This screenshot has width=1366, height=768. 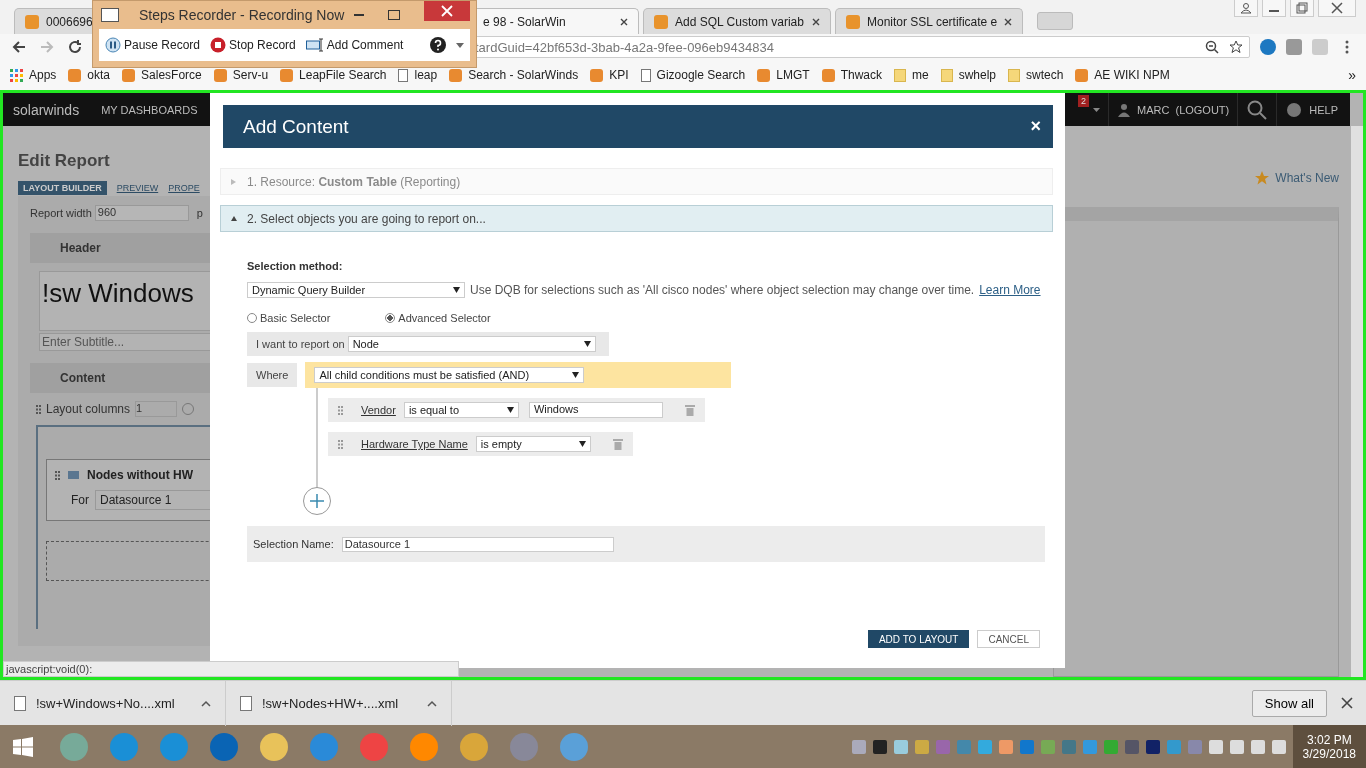 What do you see at coordinates (1357, 401) in the screenshot?
I see `scrollbar` at bounding box center [1357, 401].